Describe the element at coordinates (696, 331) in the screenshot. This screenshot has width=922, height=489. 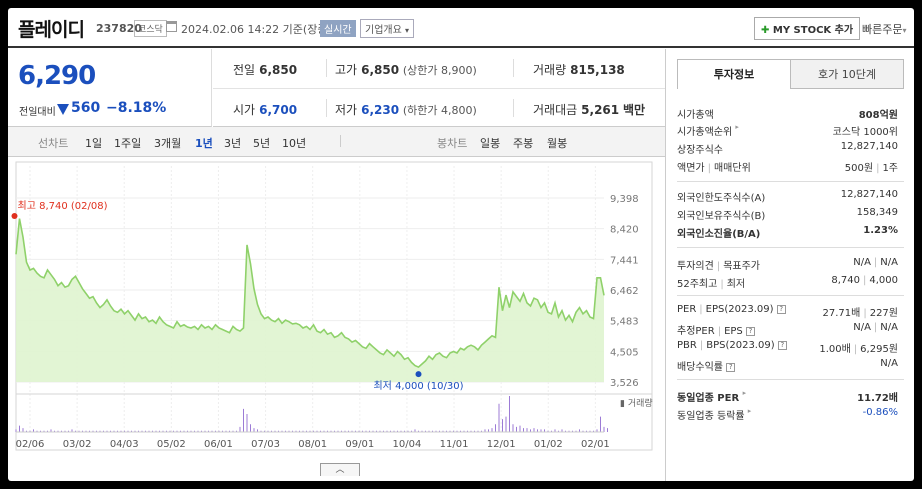
I see `est-per-label: 추정PER` at that location.